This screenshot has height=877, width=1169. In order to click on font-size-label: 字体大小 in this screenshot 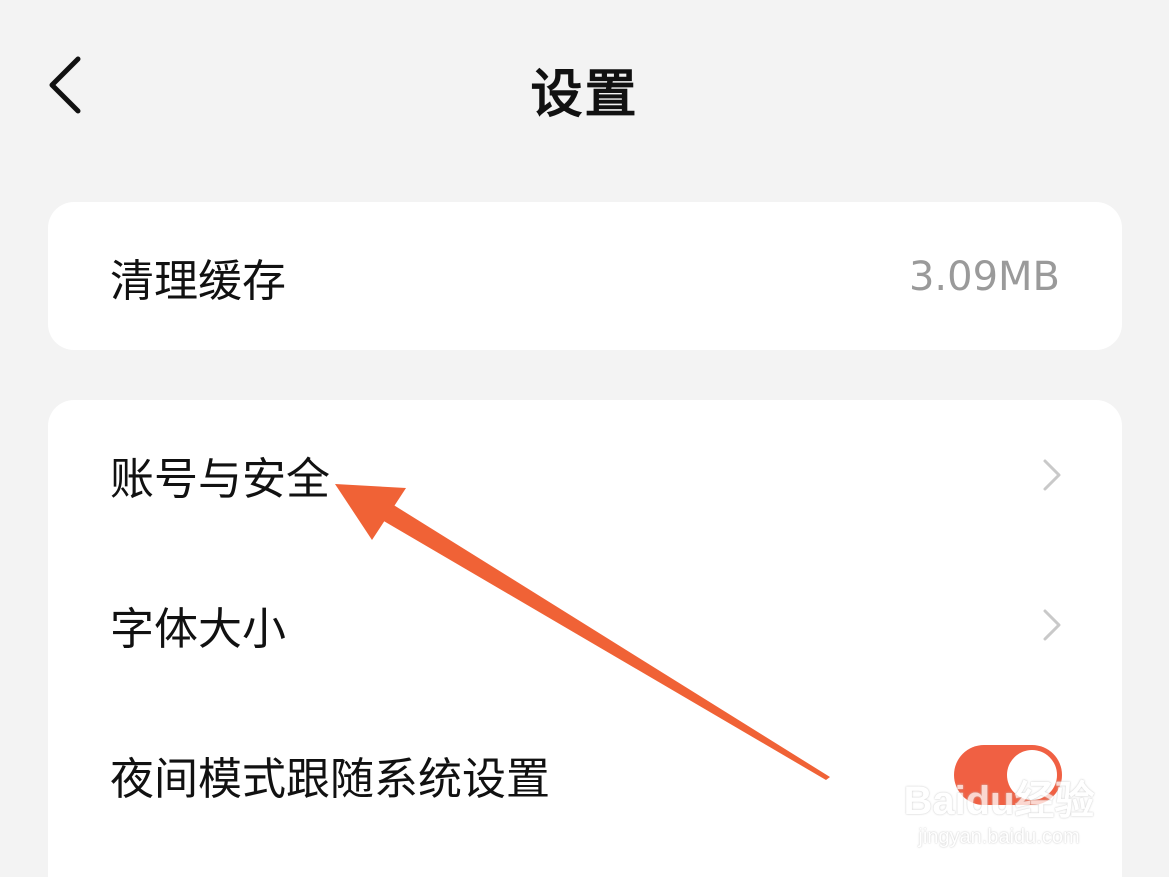, I will do `click(198, 629)`.